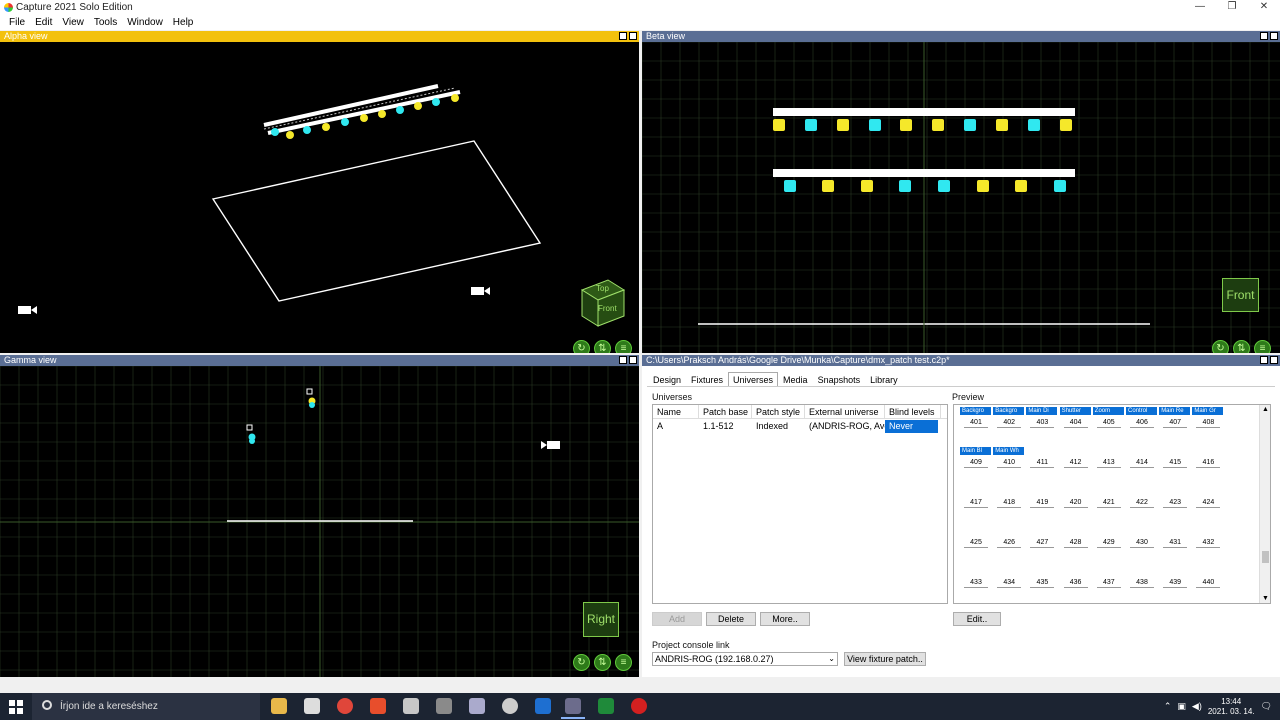 Image resolution: width=1280 pixels, height=720 pixels. I want to click on preview-channel-number: 421, so click(1108, 503).